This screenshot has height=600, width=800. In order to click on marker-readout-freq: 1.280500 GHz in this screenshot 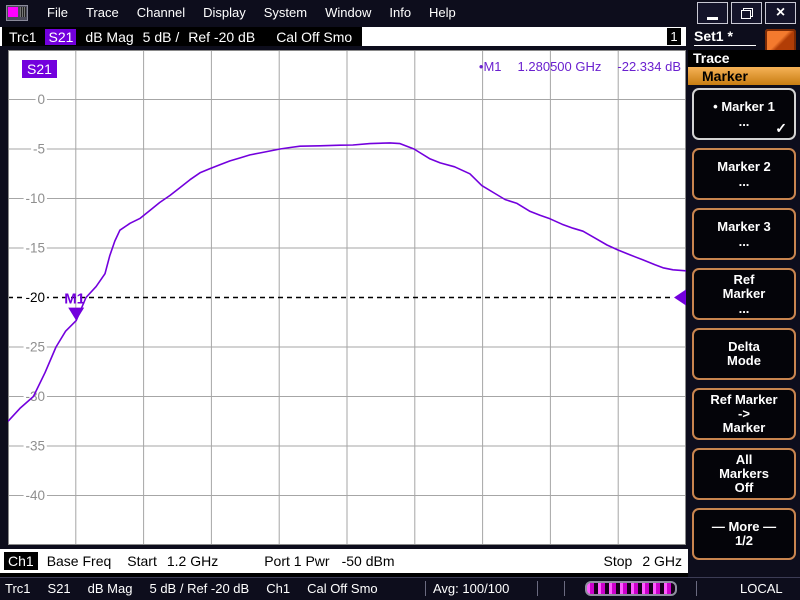, I will do `click(559, 66)`.